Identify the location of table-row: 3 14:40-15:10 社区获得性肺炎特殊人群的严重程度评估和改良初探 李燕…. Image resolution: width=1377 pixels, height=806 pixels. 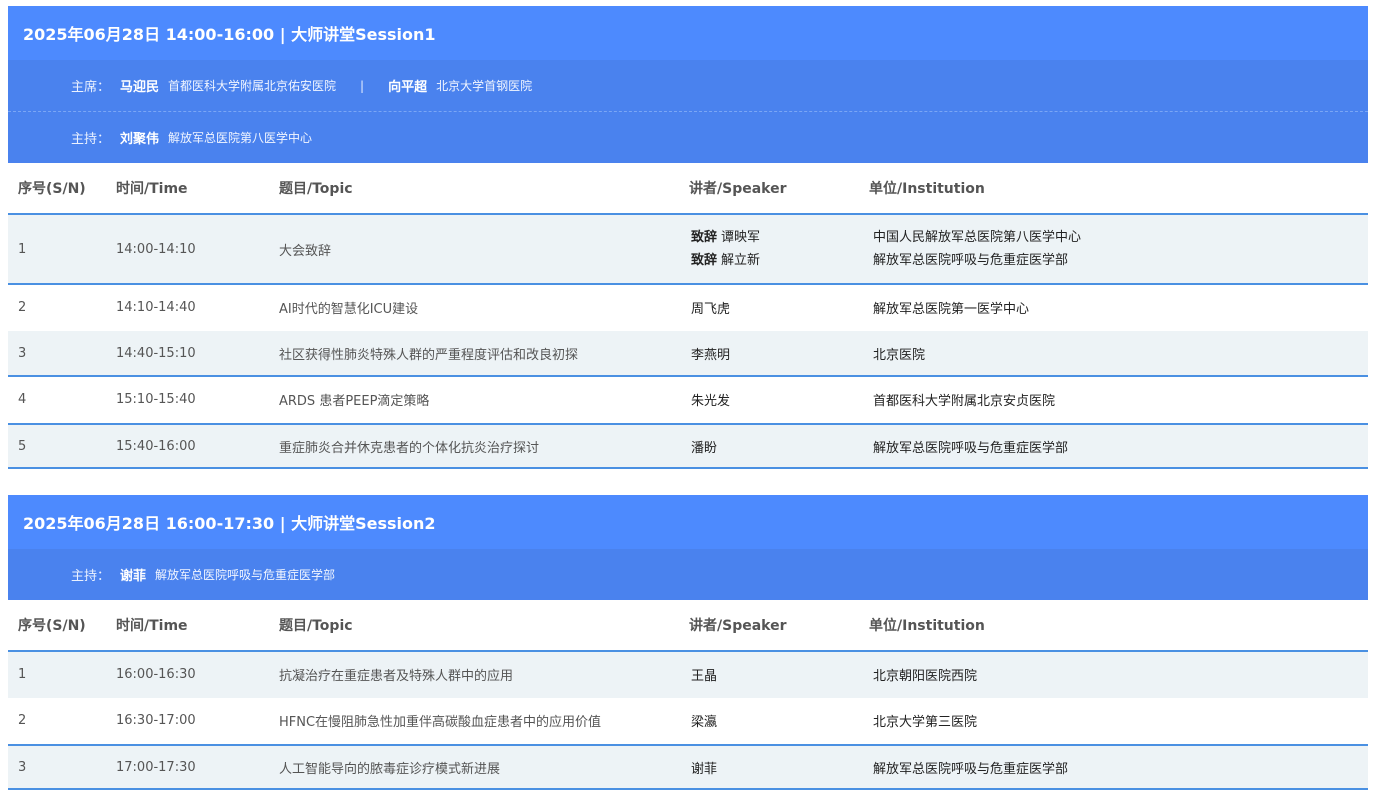
(688, 354).